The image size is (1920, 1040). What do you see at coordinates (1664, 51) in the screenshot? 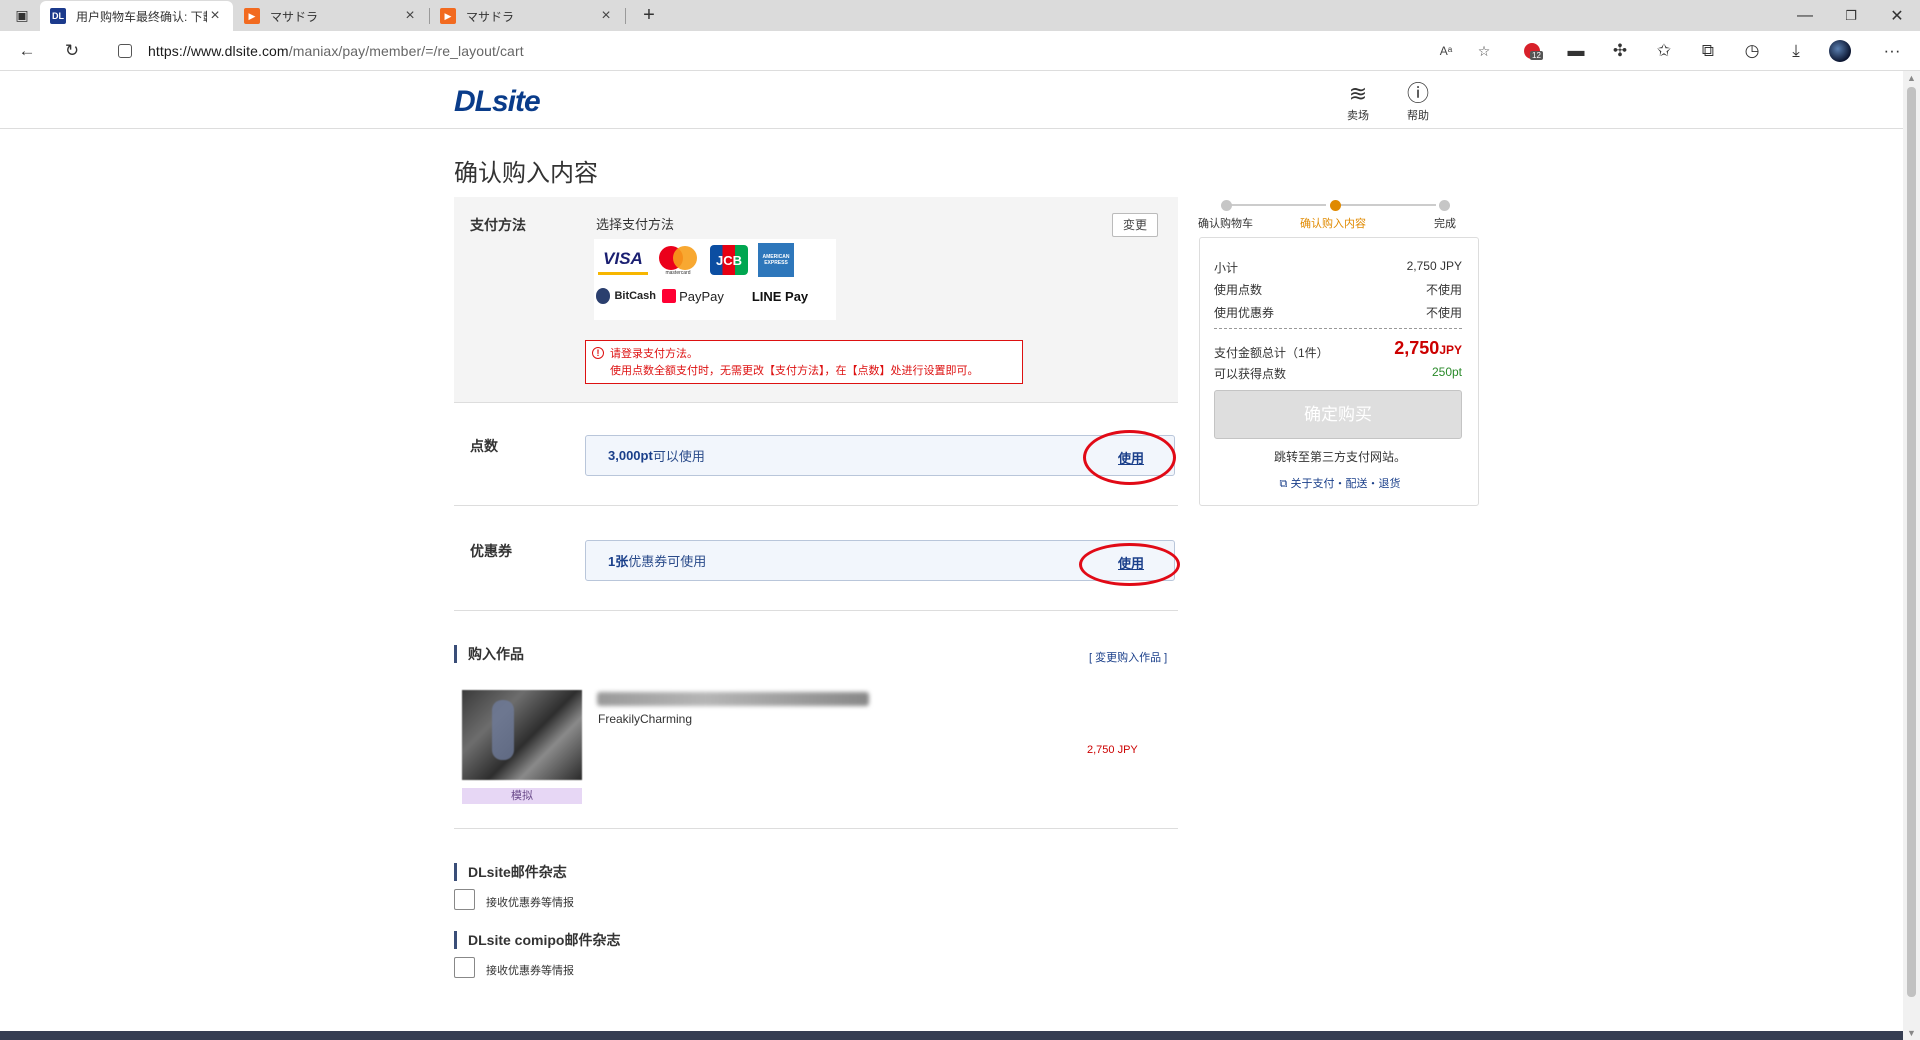
I see `favorites-icon: ✩` at bounding box center [1664, 51].